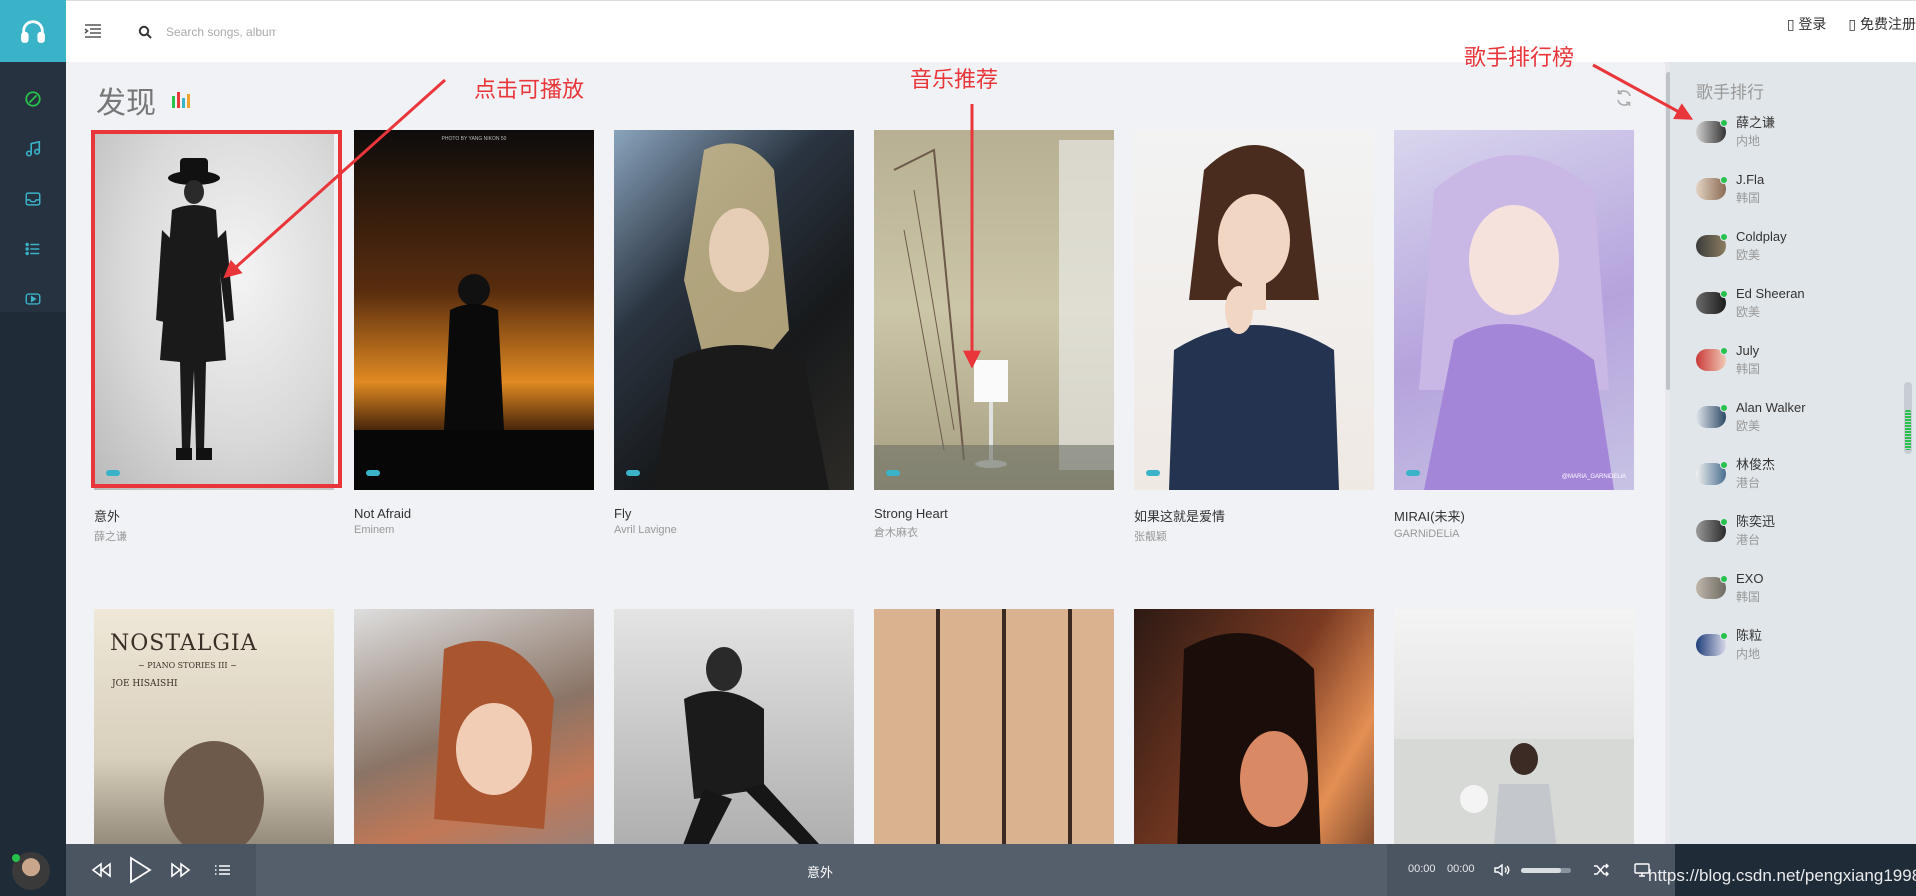 Image resolution: width=1916 pixels, height=896 pixels. What do you see at coordinates (994, 532) in the screenshot?
I see `artist-name: 倉木麻衣` at bounding box center [994, 532].